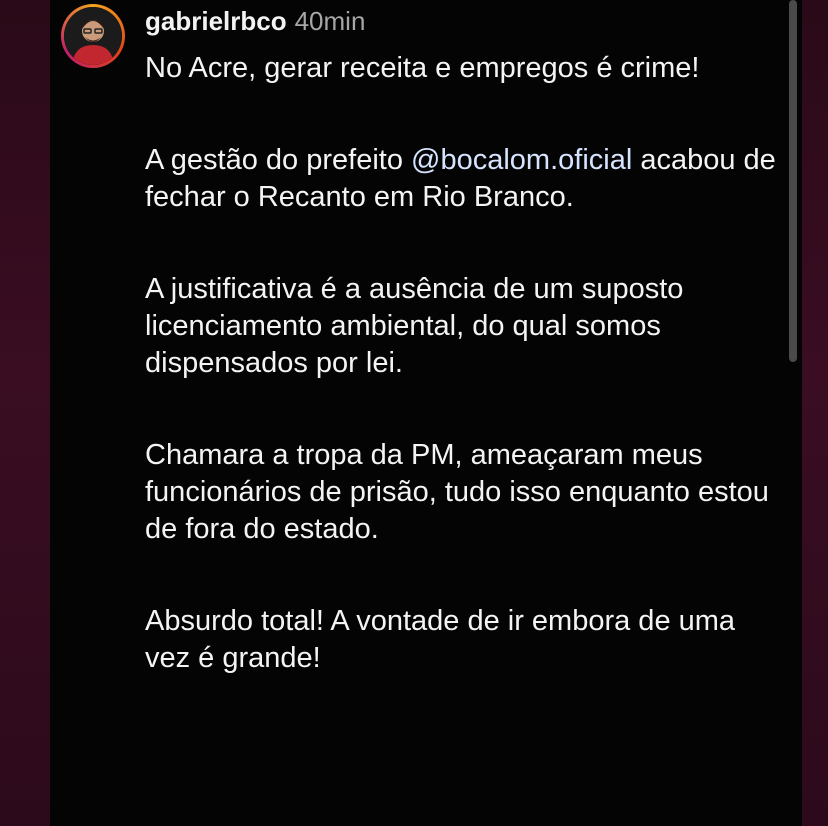 This screenshot has height=826, width=828. I want to click on post-header: gabrielrbco 40min, so click(255, 21).